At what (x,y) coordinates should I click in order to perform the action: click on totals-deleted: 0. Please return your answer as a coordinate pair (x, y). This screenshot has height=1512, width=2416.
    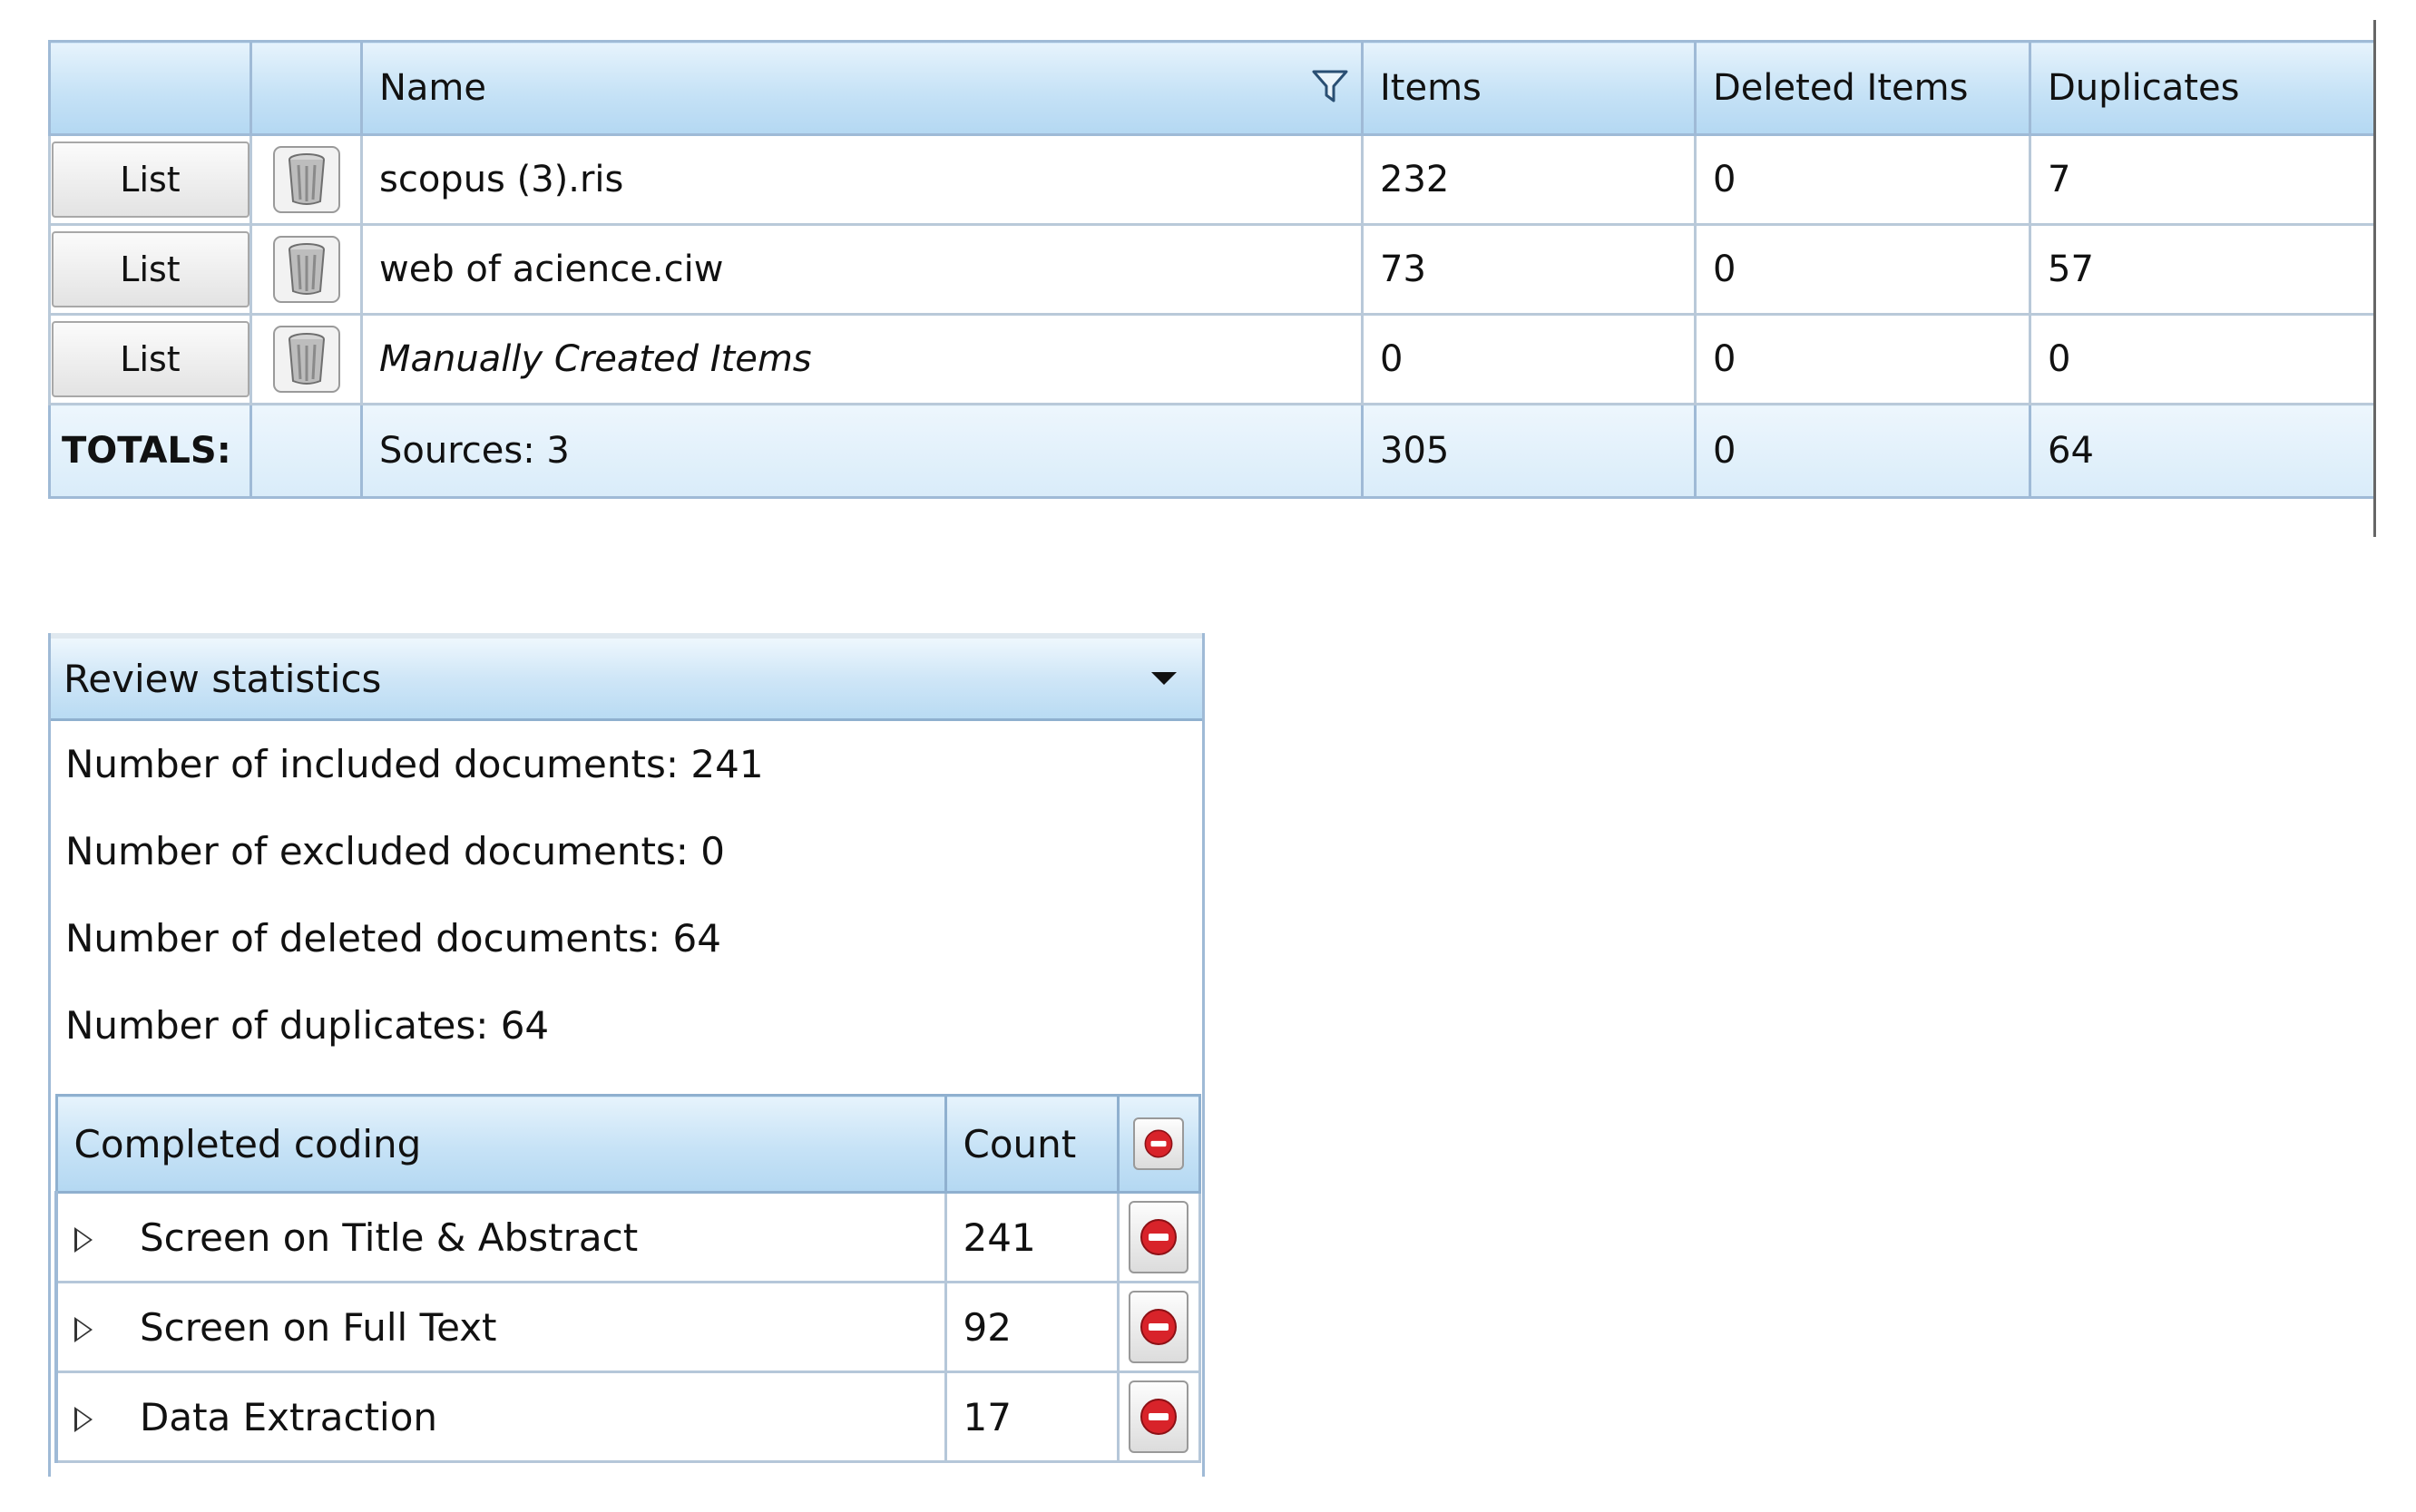
    Looking at the image, I should click on (1862, 451).